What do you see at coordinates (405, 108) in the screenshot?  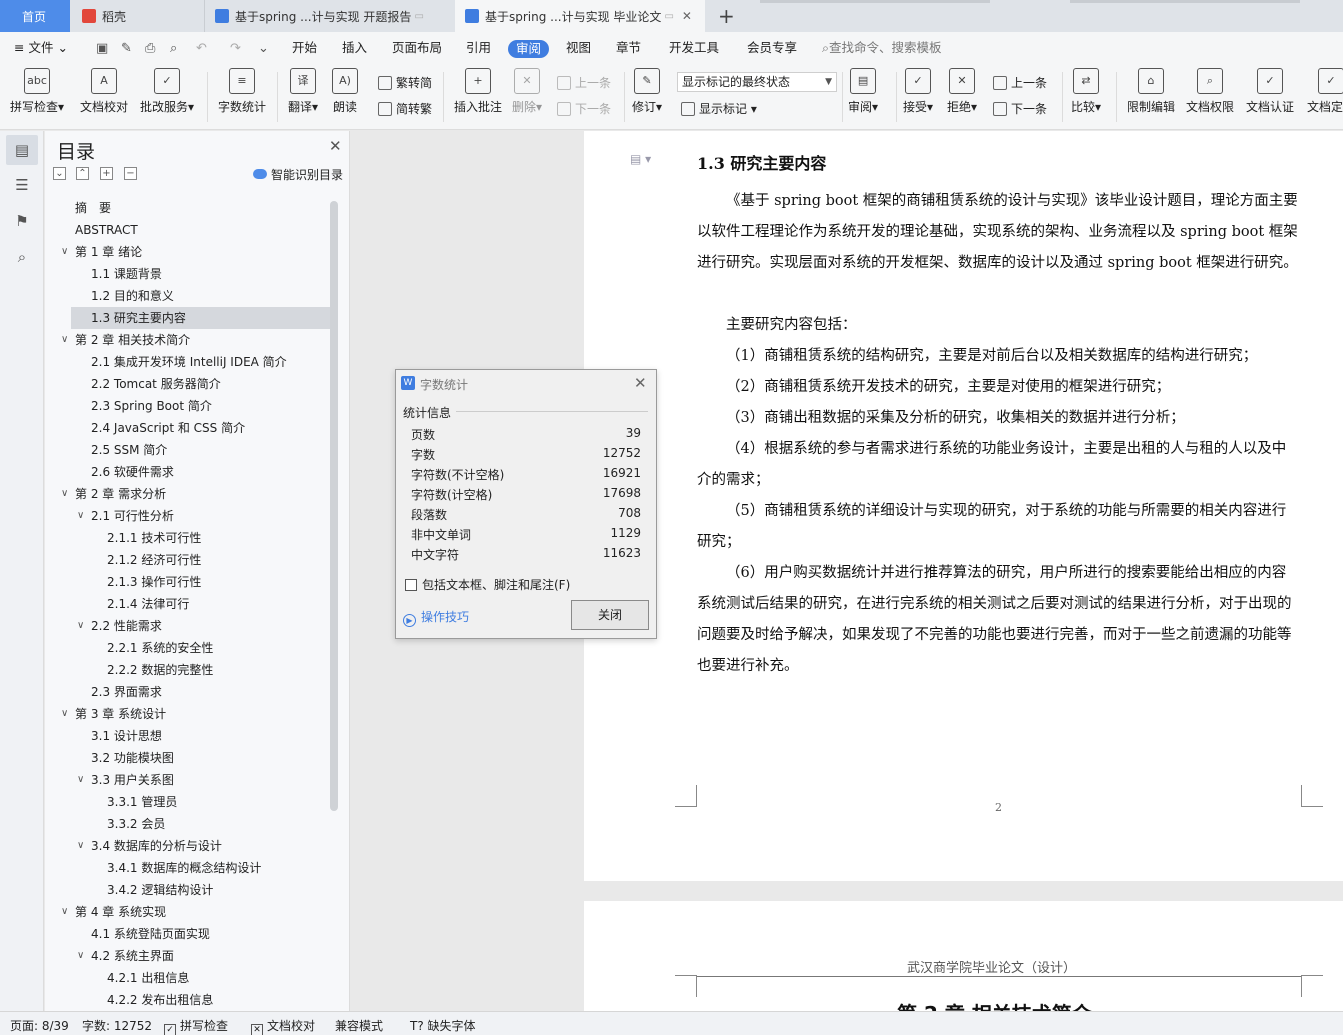 I see `simp-to-trad-button: 简转繁` at bounding box center [405, 108].